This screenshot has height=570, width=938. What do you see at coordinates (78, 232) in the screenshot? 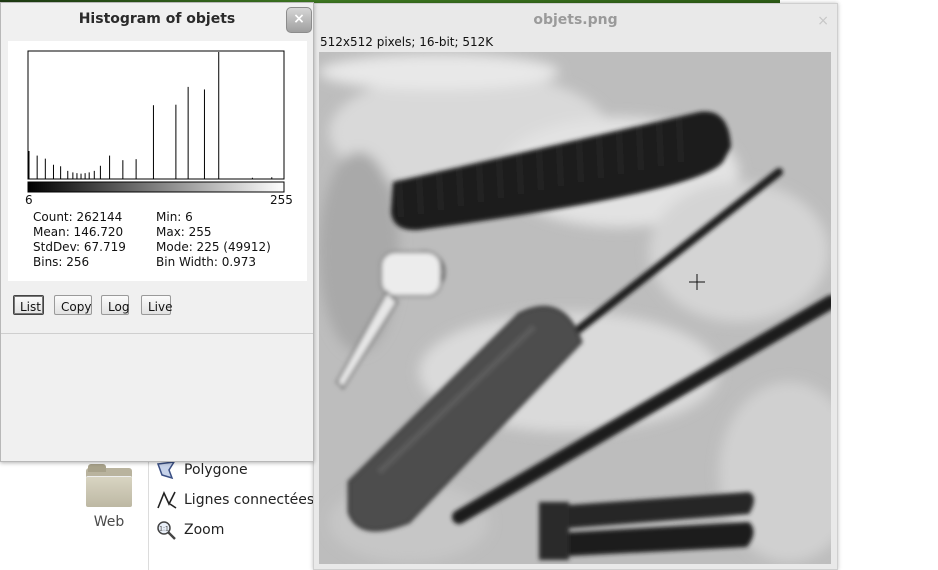
I see `stat-mean: Mean: 146.720` at bounding box center [78, 232].